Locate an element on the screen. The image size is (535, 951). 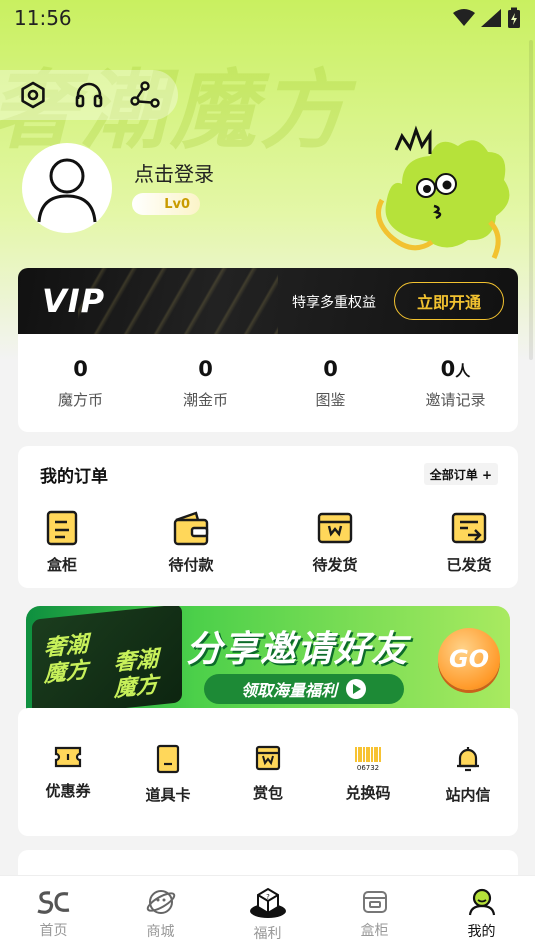
banner-subtitle: 领取海量福利 is located at coordinates (304, 689).